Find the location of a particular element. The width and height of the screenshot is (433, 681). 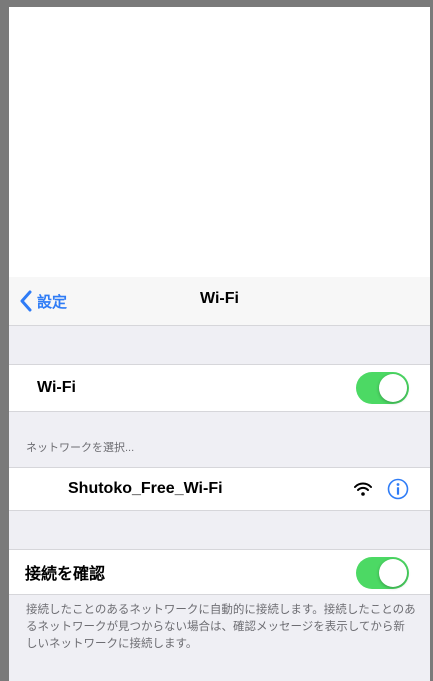

ask-to-join-toggle is located at coordinates (382, 573).